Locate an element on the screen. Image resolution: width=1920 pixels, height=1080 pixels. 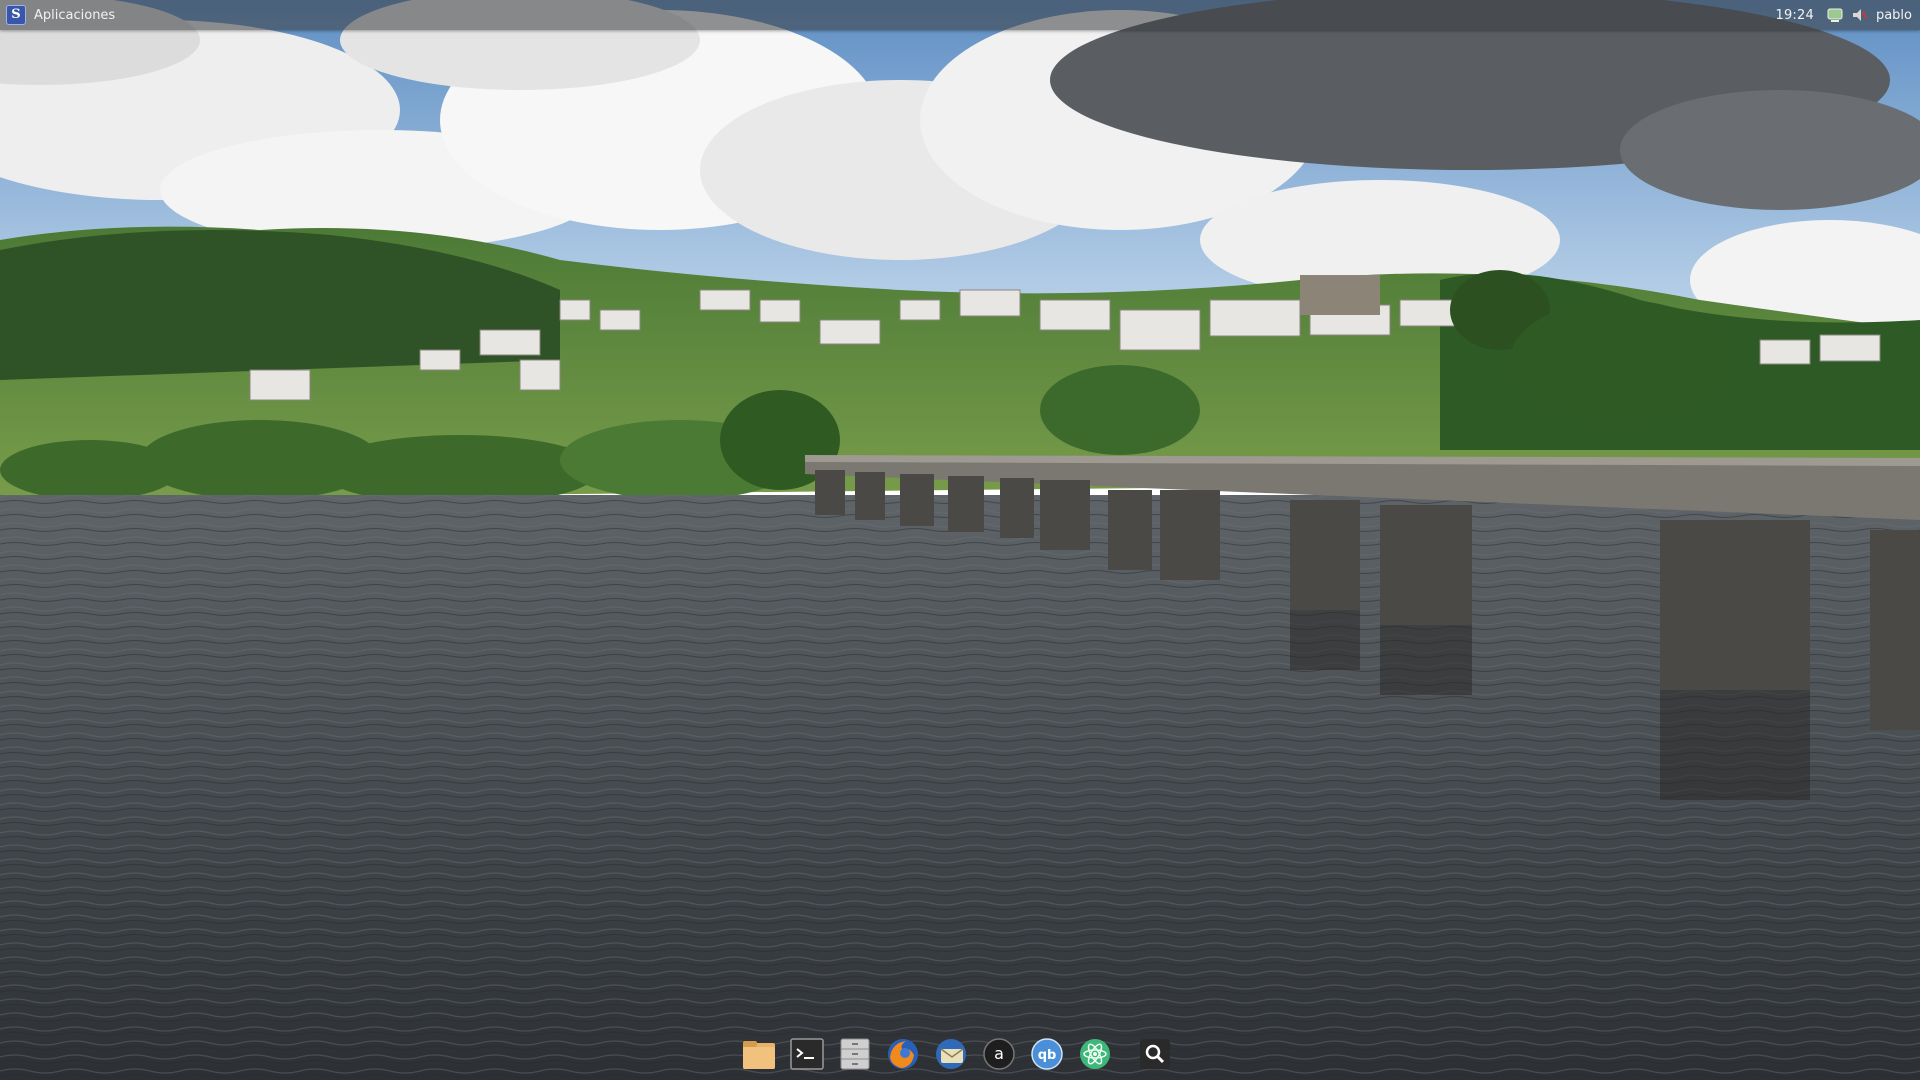
dock: a qb is located at coordinates (959, 1054).